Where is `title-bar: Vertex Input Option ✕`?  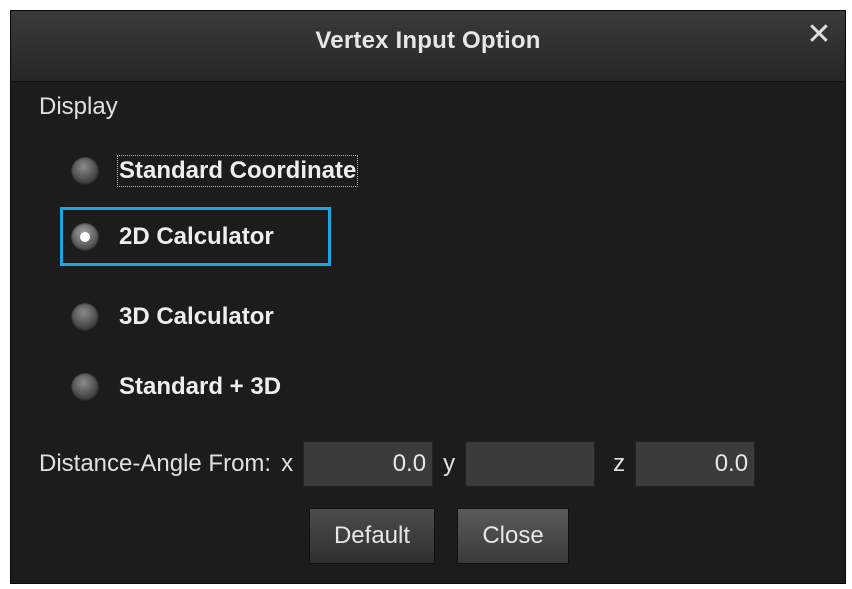 title-bar: Vertex Input Option ✕ is located at coordinates (428, 46).